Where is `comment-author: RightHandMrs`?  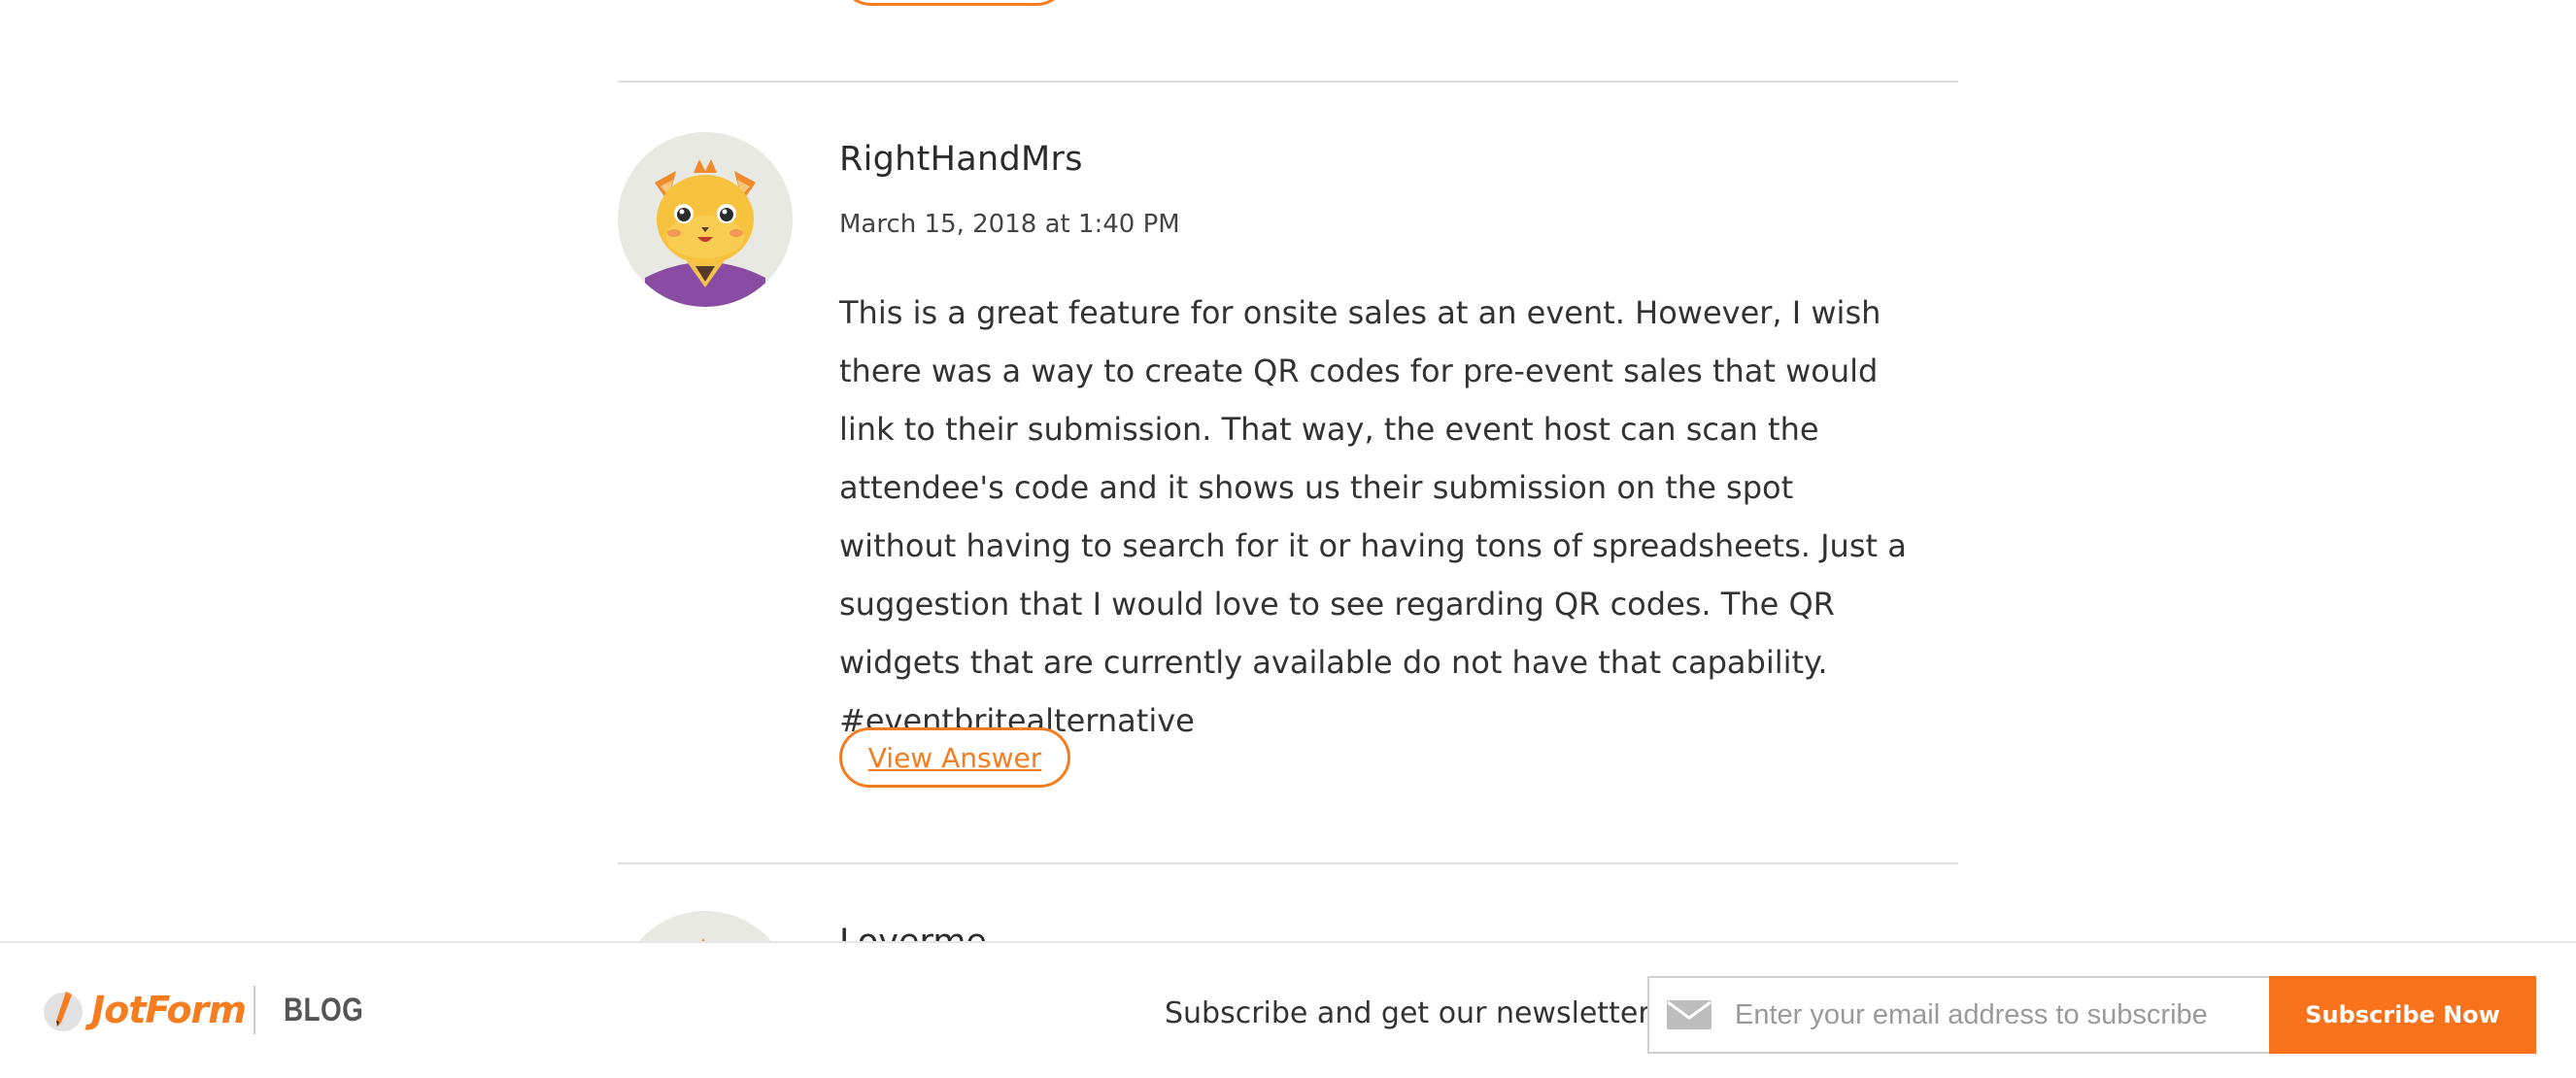 comment-author: RightHandMrs is located at coordinates (961, 159).